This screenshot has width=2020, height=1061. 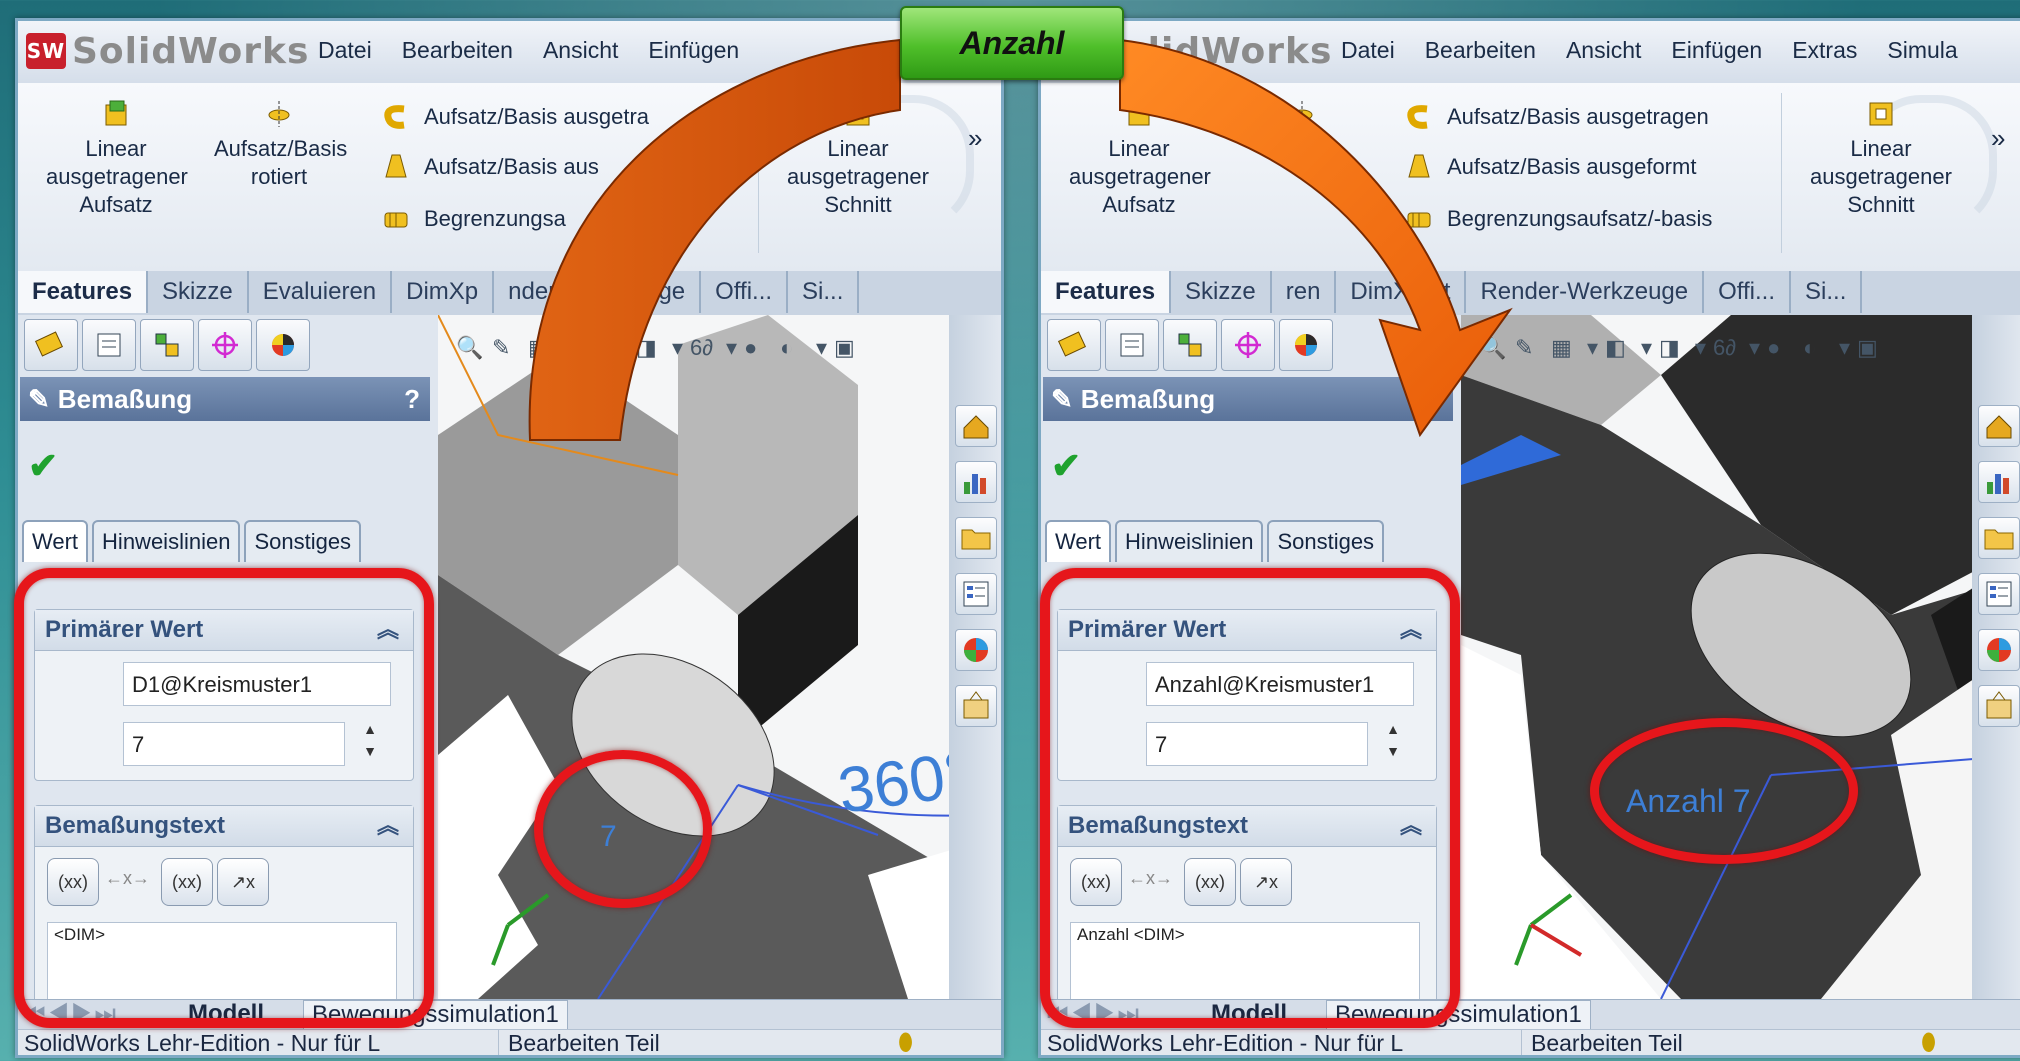 I want to click on swept-boss-button: Aufsatz/Basis ausgetragen, so click(x=1557, y=117).